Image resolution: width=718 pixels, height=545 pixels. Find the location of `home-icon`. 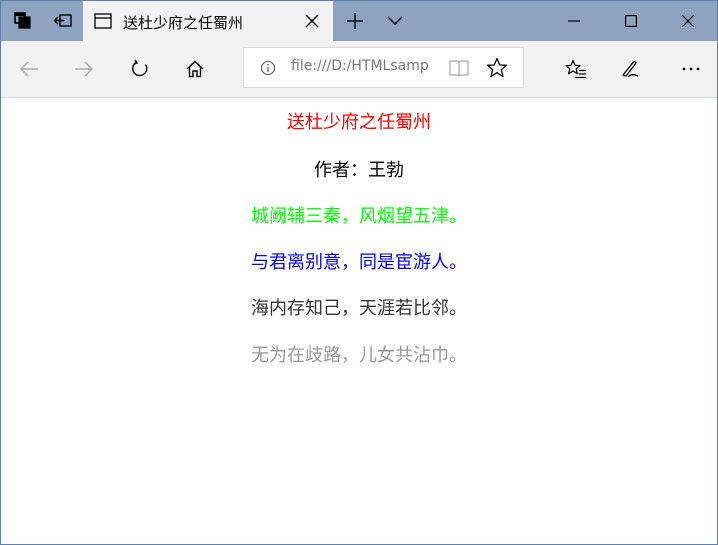

home-icon is located at coordinates (195, 69).